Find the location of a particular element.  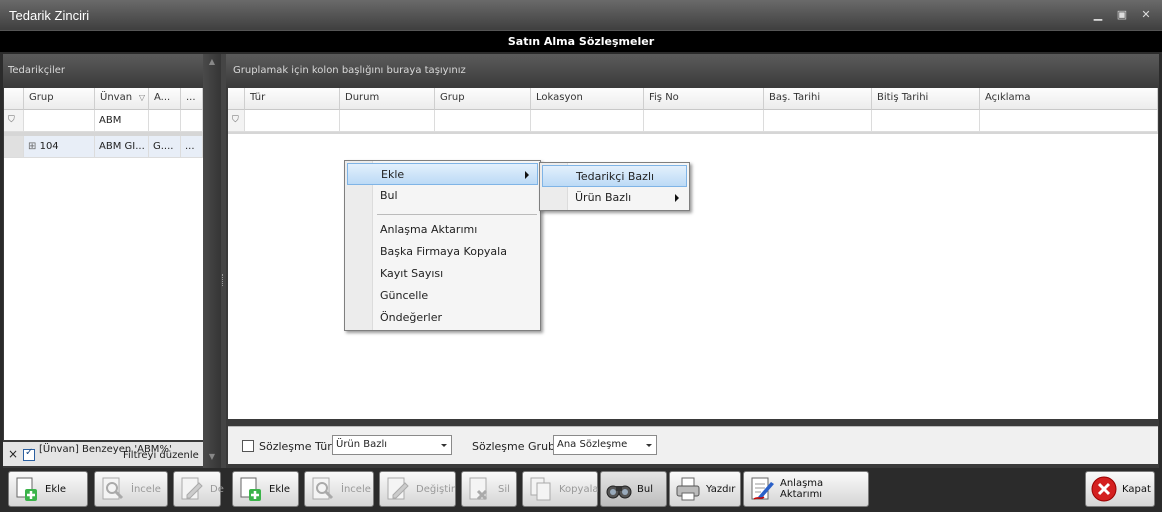

inspect-button: İncele is located at coordinates (339, 489).